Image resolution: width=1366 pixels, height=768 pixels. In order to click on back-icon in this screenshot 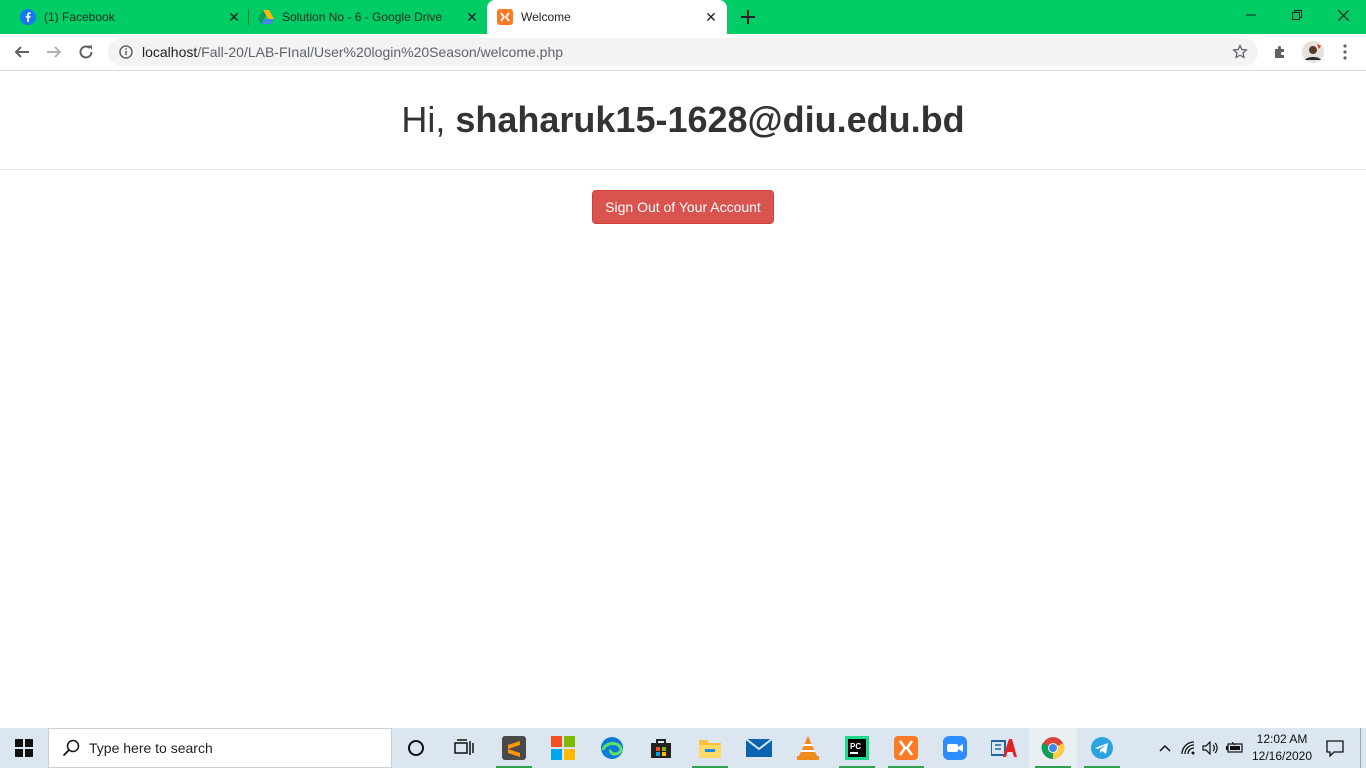, I will do `click(22, 52)`.